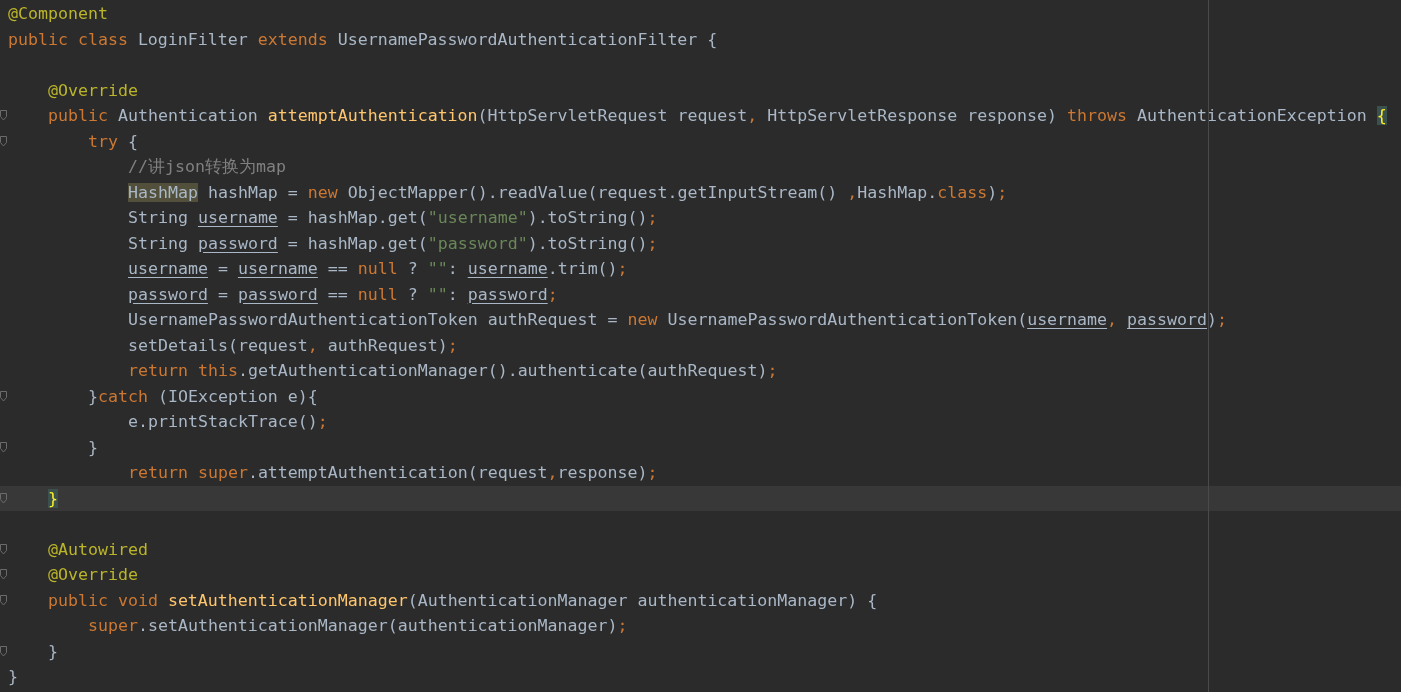 The height and width of the screenshot is (692, 1401). What do you see at coordinates (393, 218) in the screenshot?
I see `code-line: String username = hashMap.get("username").toString();` at bounding box center [393, 218].